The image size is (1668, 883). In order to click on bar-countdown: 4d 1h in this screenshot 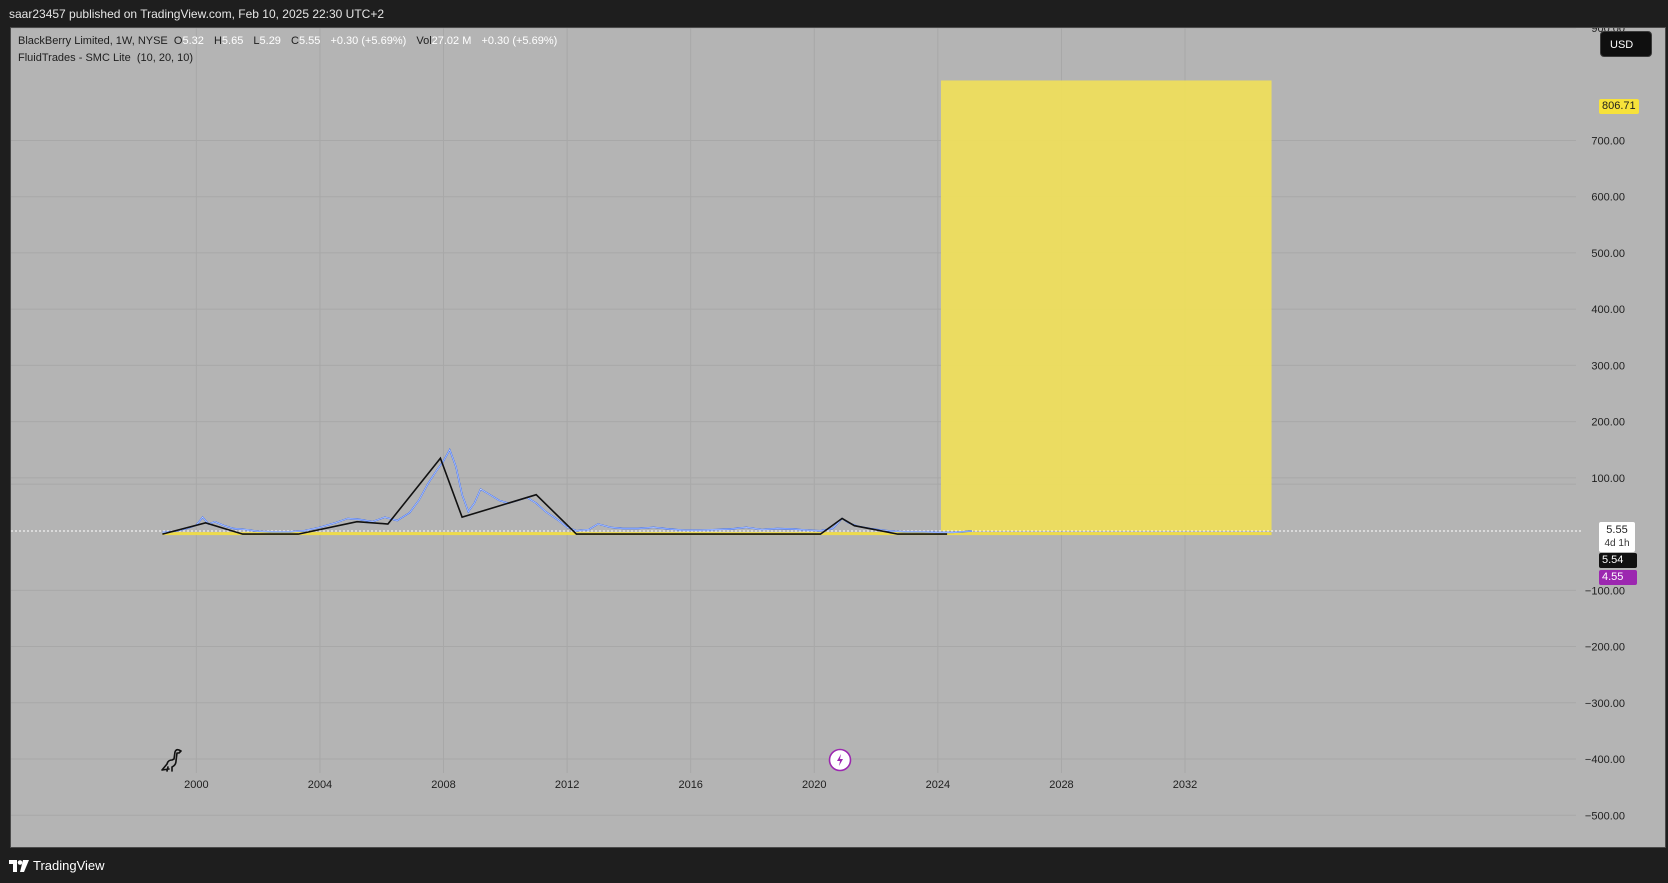, I will do `click(1617, 543)`.